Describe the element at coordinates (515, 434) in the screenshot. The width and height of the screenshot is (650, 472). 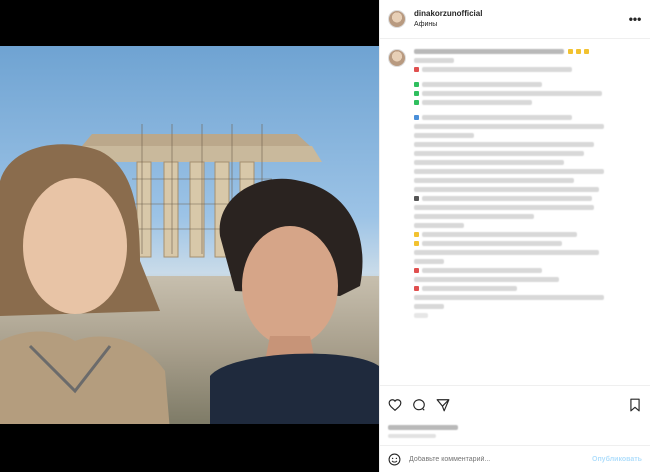
I see `likes-blurred` at that location.